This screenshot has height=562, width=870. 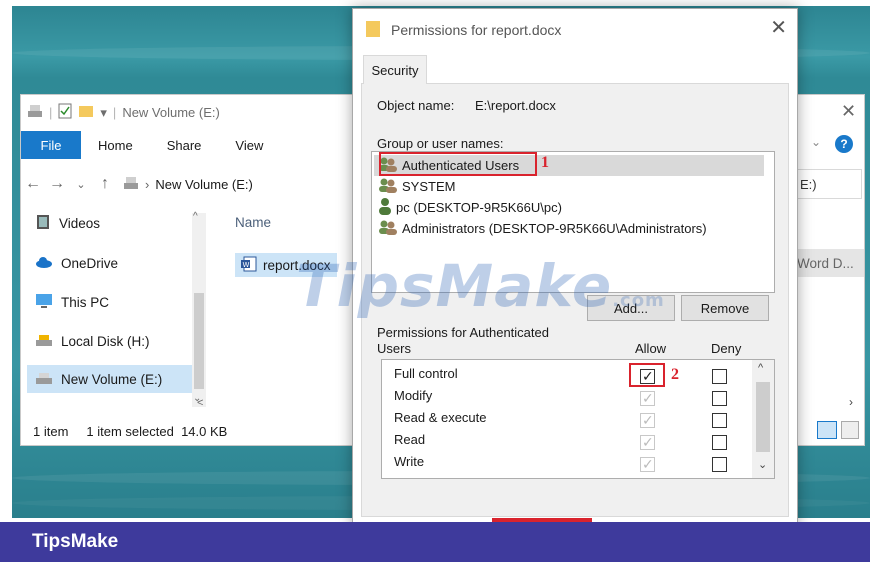 I want to click on permission-row-full-control: Full control ✓, so click(x=567, y=377).